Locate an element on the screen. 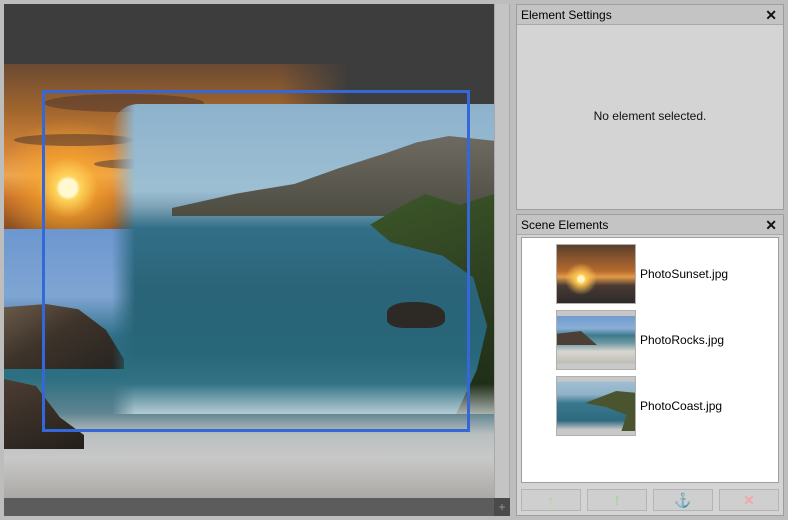 The height and width of the screenshot is (520, 788). anchor-icon: ⚓ is located at coordinates (683, 499).